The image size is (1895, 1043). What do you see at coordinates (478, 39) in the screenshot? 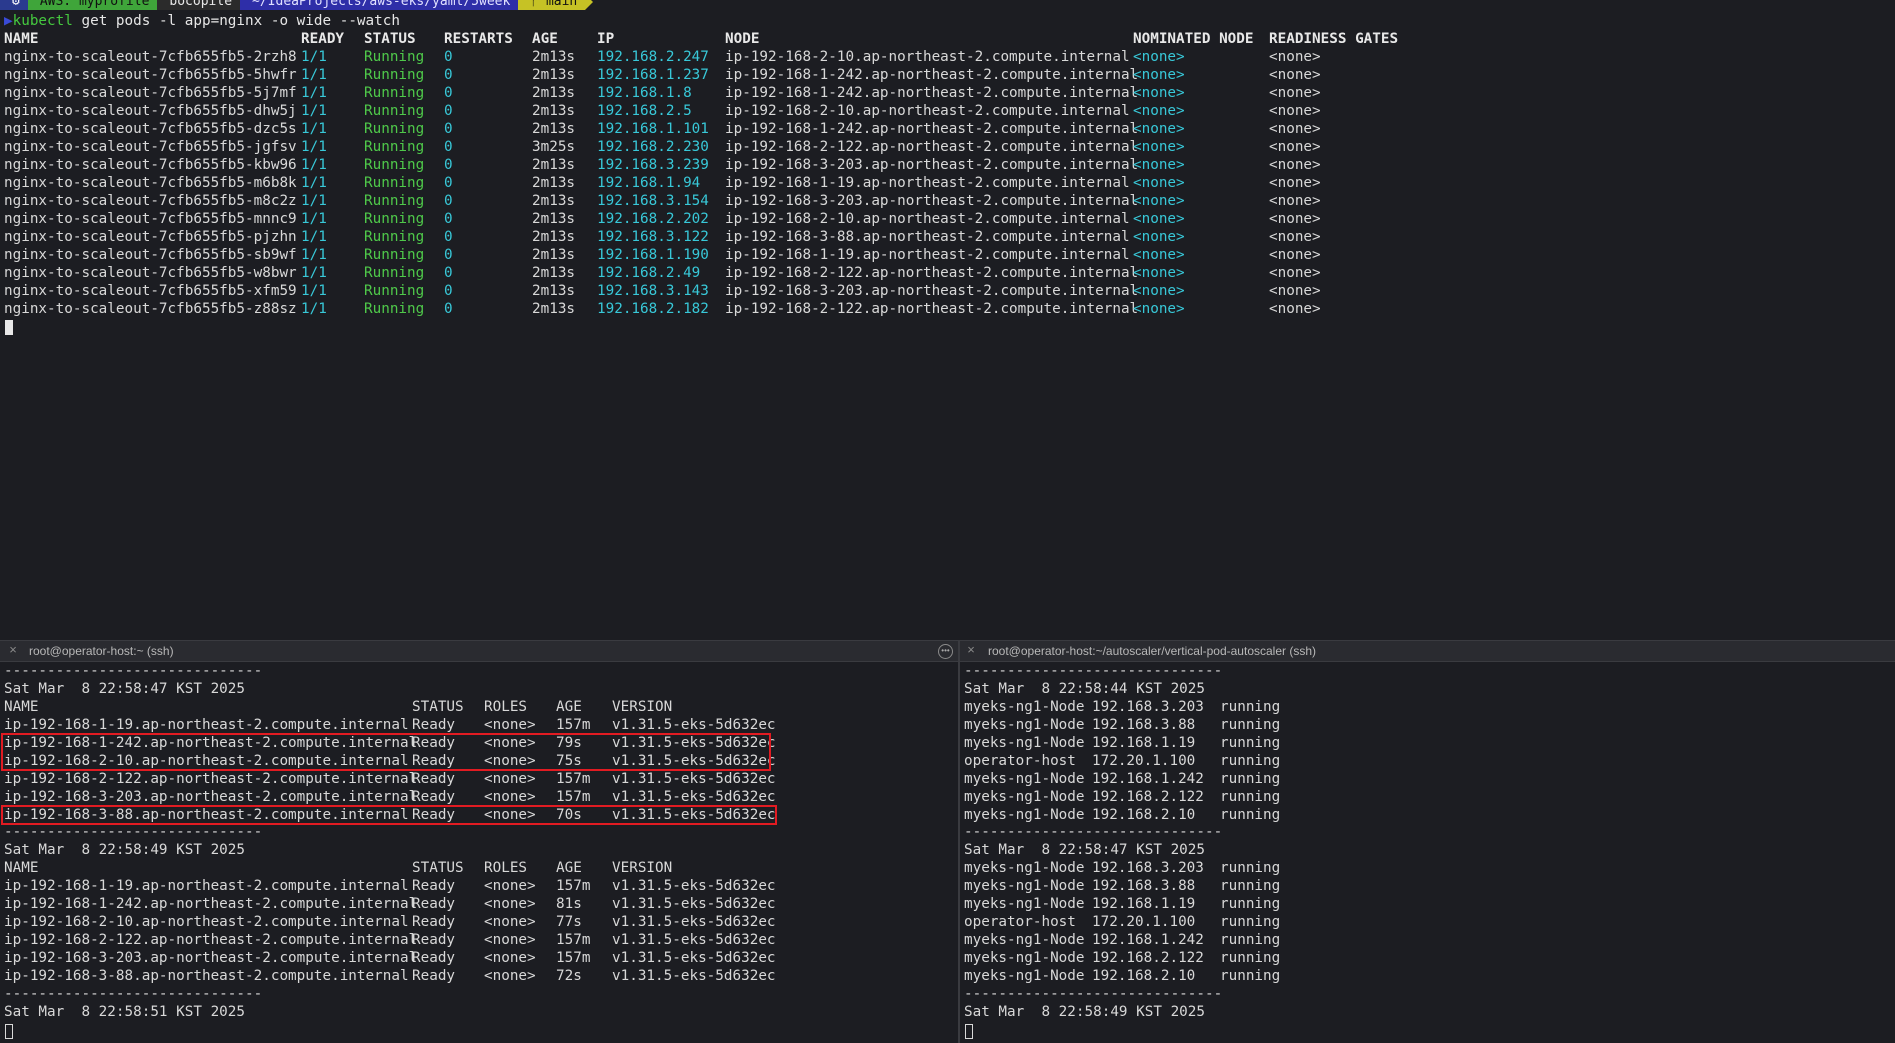
I see `header-restarts: RESTARTS` at bounding box center [478, 39].